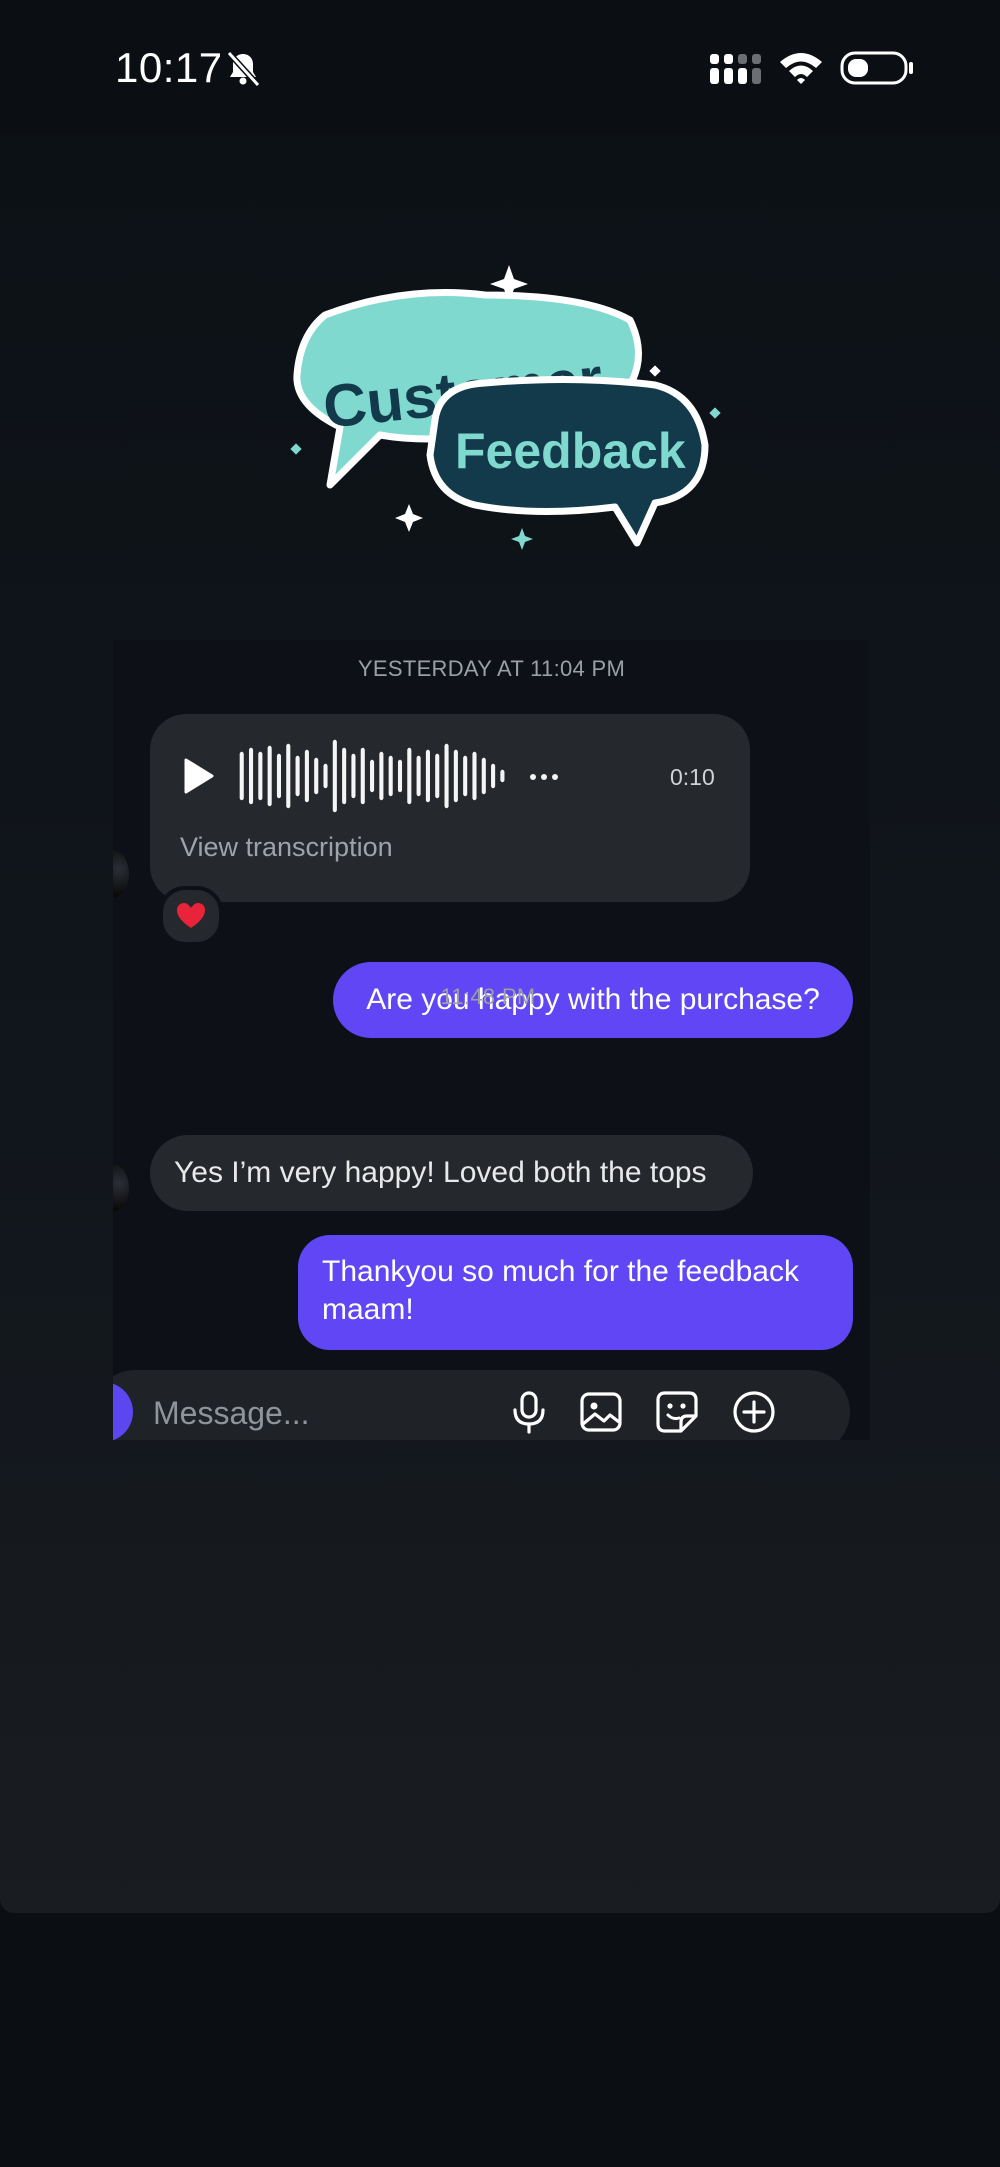  I want to click on bell-muted-icon, so click(243, 69).